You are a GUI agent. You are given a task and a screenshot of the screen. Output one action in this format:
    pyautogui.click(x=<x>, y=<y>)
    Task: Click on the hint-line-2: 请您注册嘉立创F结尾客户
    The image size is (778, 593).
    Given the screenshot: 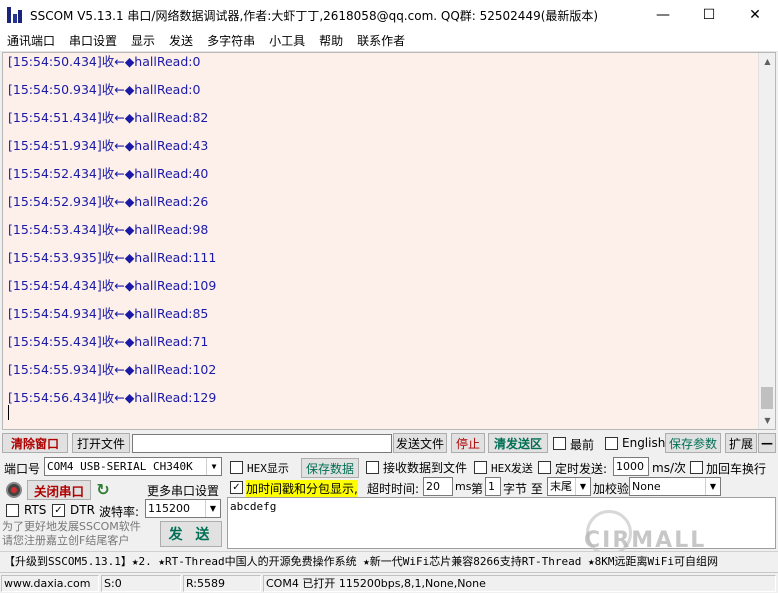 What is the action you would take?
    pyautogui.click(x=66, y=540)
    